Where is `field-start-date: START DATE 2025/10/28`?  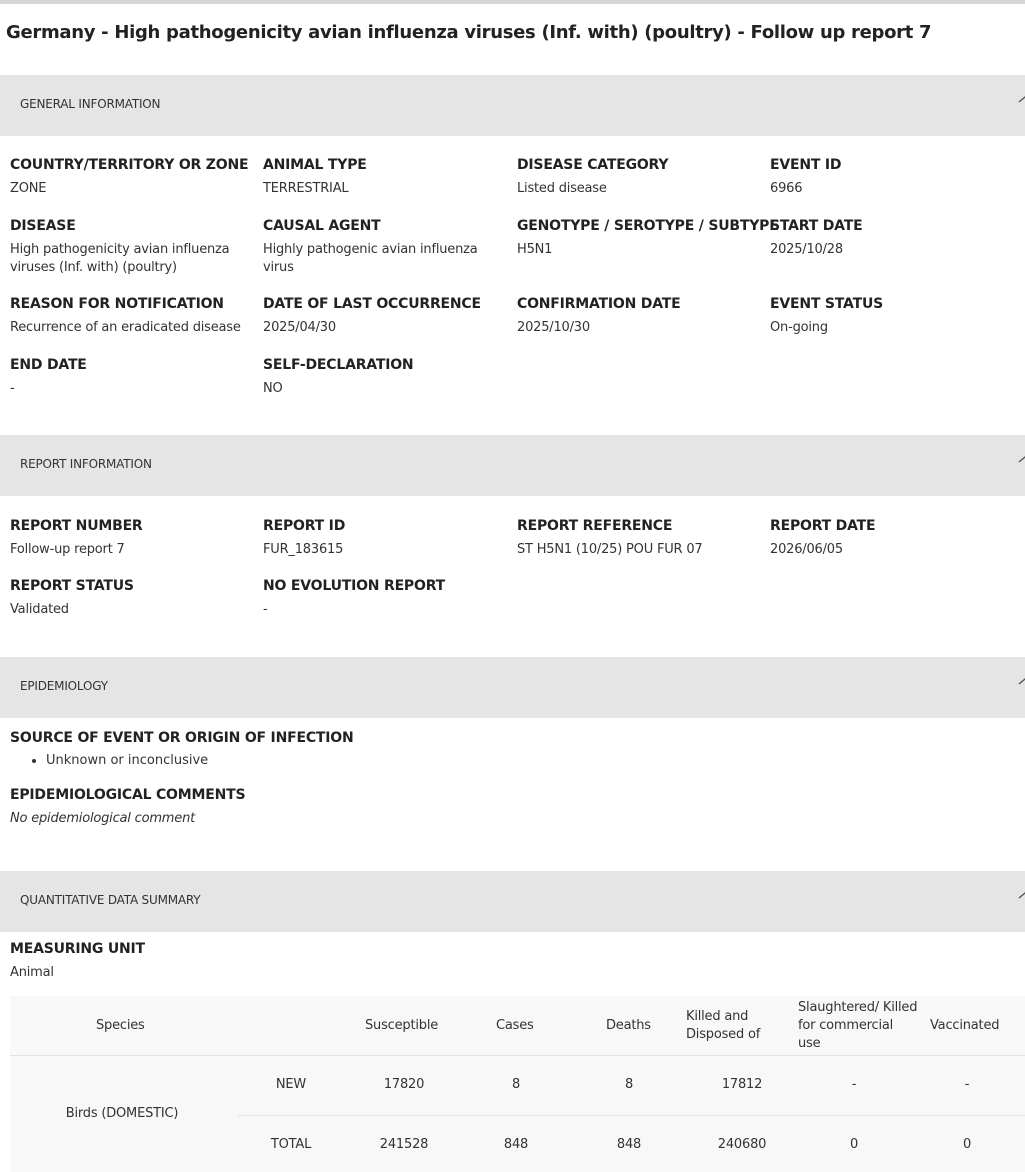
field-start-date: START DATE 2025/10/28 is located at coordinates (816, 237).